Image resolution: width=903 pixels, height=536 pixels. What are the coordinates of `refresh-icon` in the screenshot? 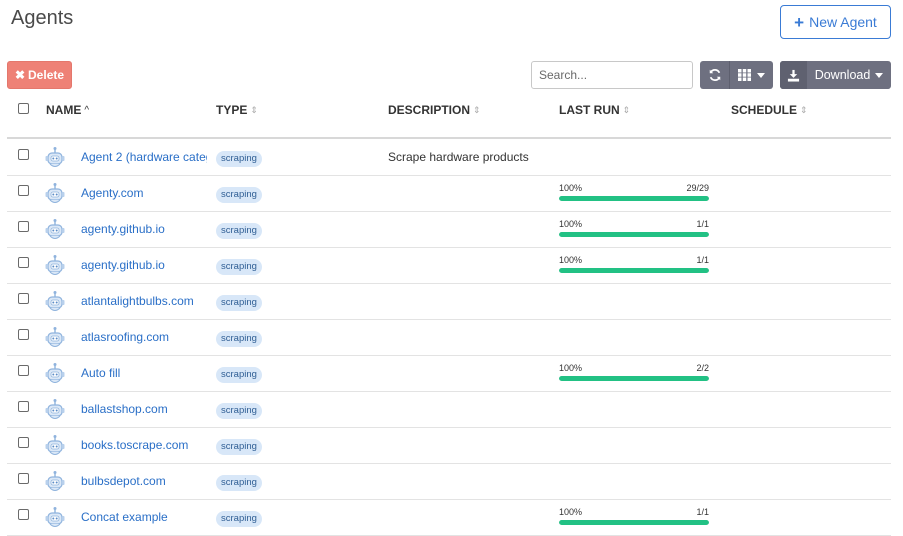 It's located at (714, 75).